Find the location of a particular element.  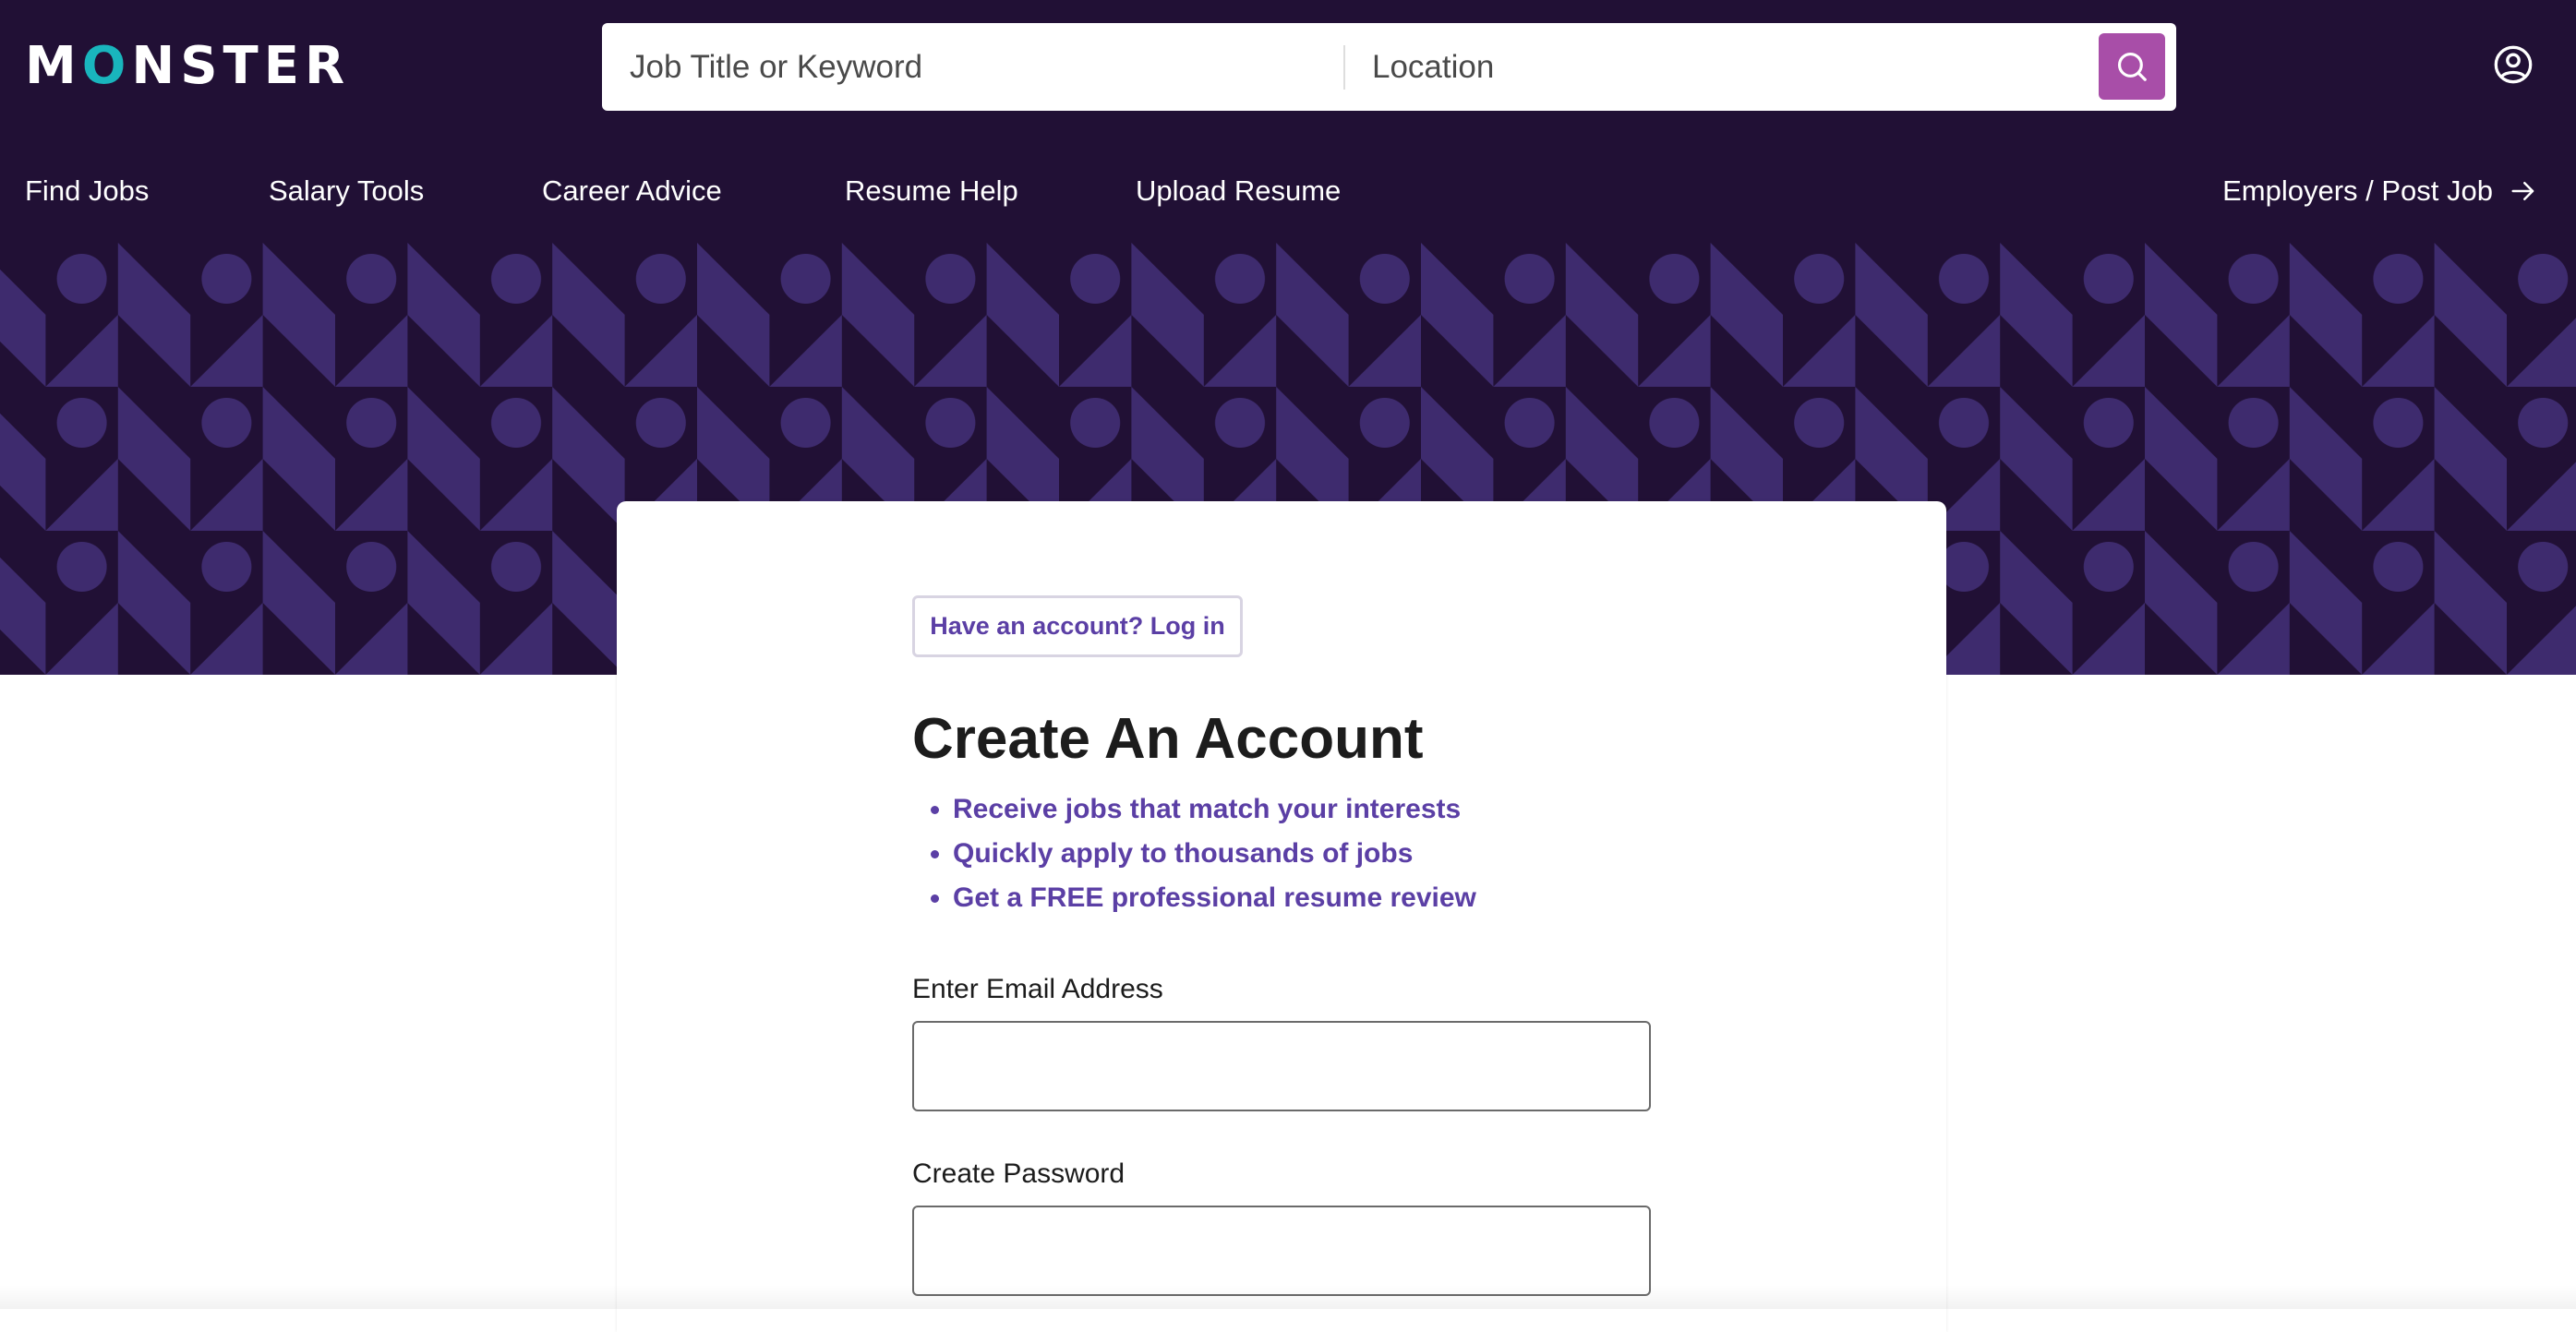

nav-upload-resume: Upload Resume is located at coordinates (1238, 191).